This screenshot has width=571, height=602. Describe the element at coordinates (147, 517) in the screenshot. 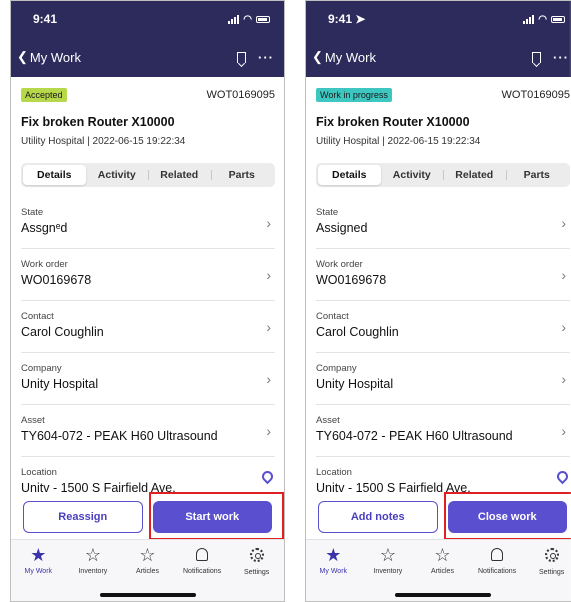

I see `action-bar: Reassign Start work` at that location.